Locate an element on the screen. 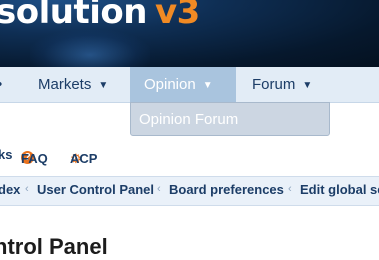 The image size is (379, 260). nav-item-markets: Markets ▼ is located at coordinates (73, 84).